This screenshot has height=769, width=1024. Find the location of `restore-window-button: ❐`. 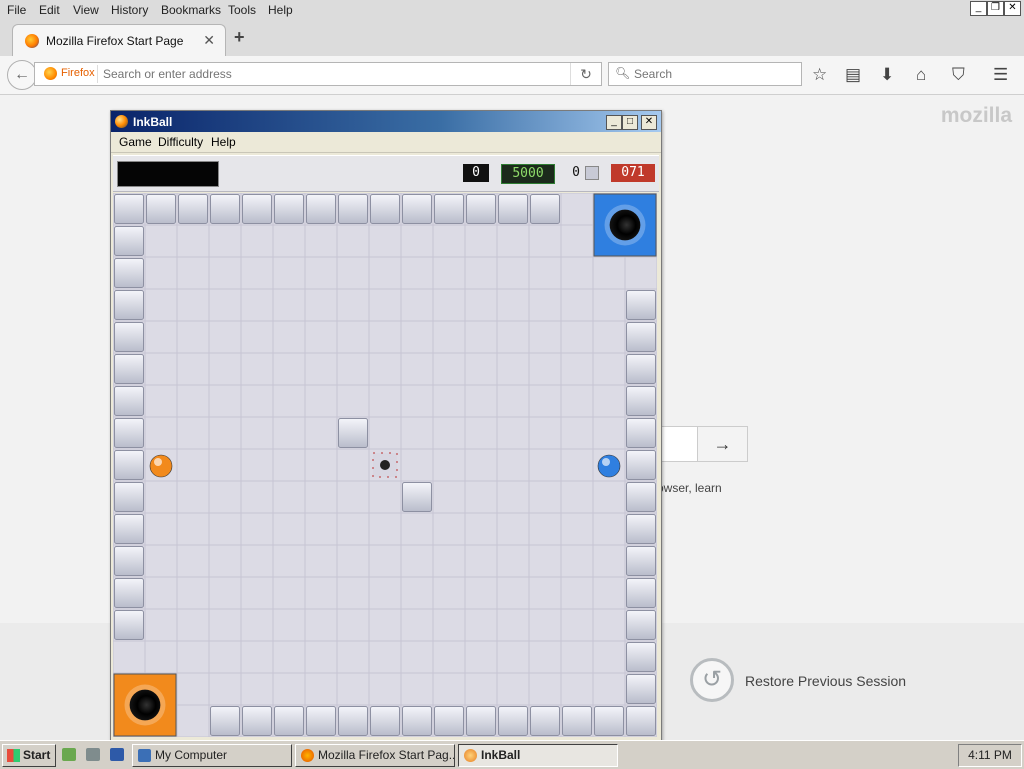

restore-window-button: ❐ is located at coordinates (995, 8).